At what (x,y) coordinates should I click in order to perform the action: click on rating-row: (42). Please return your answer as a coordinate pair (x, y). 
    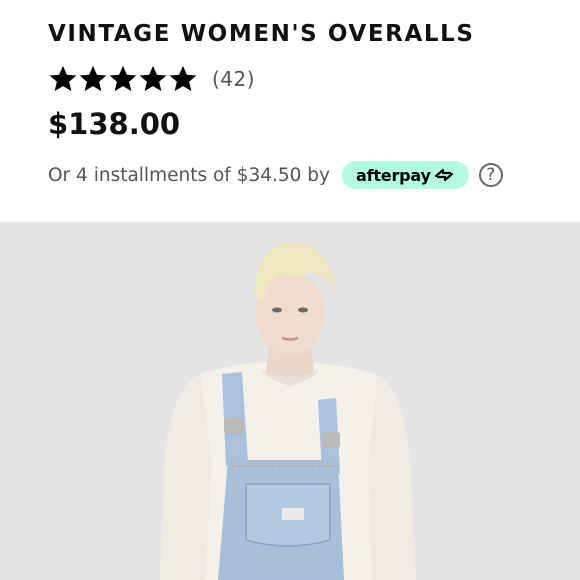
    Looking at the image, I should click on (304, 79).